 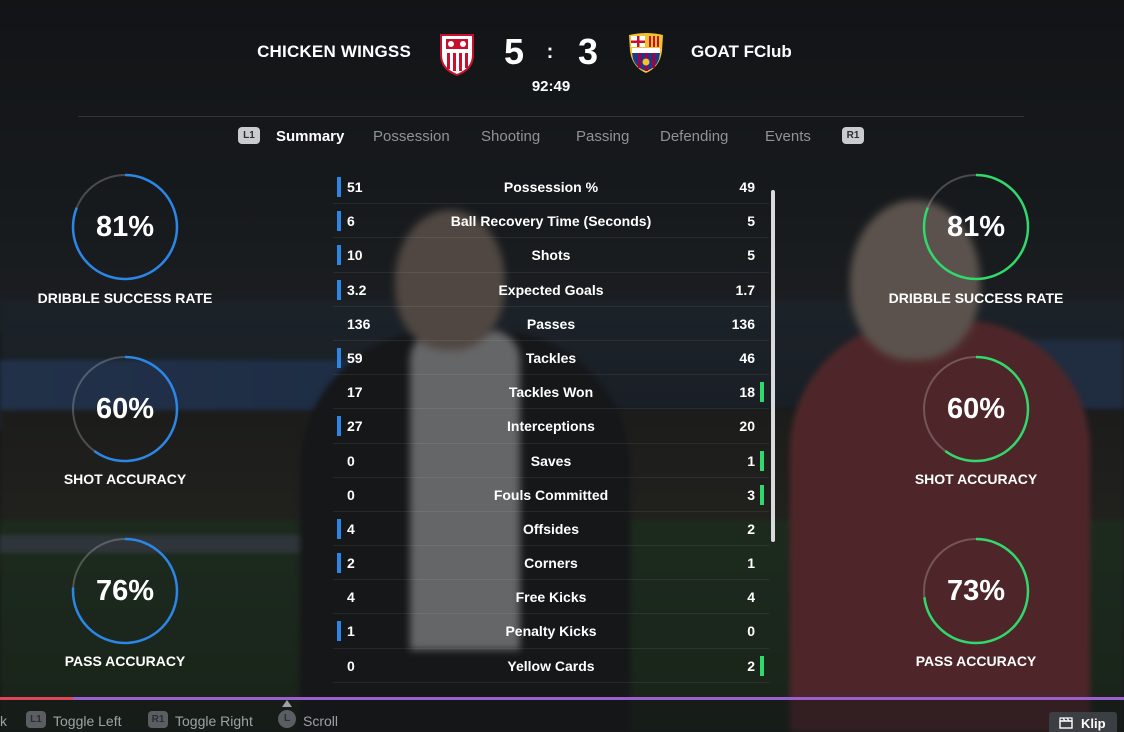 What do you see at coordinates (976, 227) in the screenshot?
I see `away-dribble-ring: 81%` at bounding box center [976, 227].